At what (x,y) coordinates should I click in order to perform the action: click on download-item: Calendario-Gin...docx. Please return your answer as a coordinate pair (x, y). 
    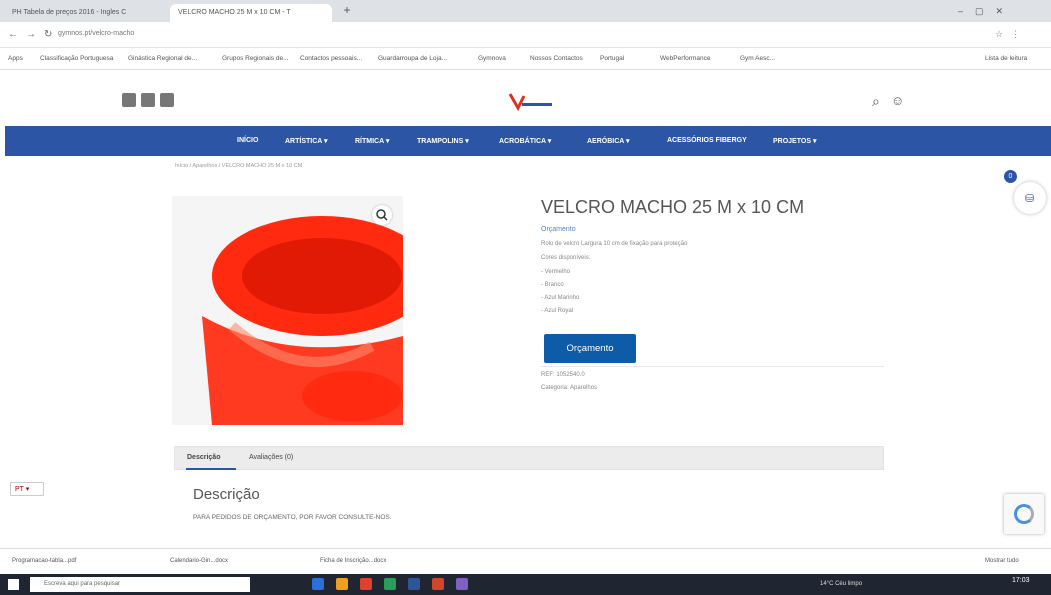
    Looking at the image, I should click on (199, 561).